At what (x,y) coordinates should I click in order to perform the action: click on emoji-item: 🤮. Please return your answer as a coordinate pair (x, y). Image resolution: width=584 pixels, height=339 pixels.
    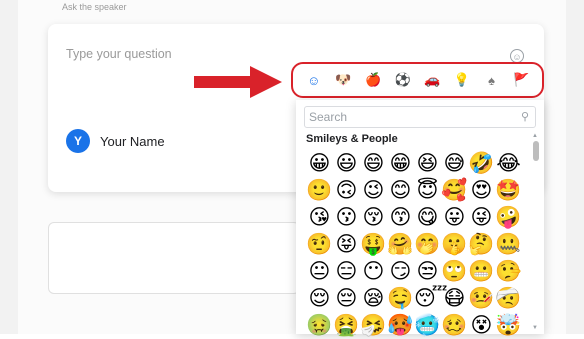
    Looking at the image, I should click on (346, 325).